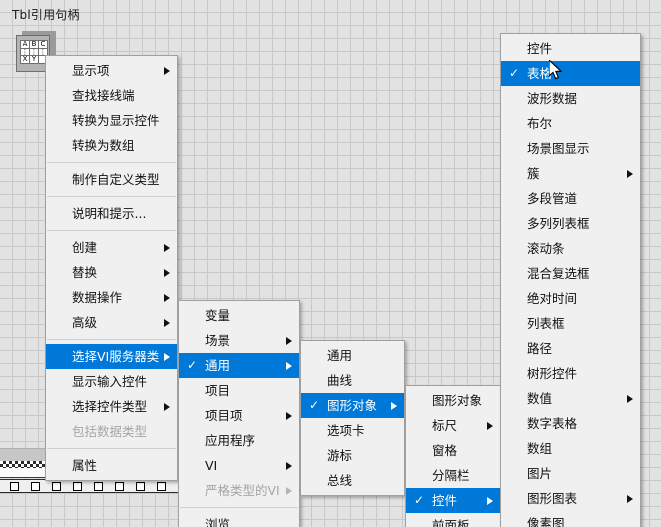 This screenshot has height=527, width=661. Describe the element at coordinates (352, 355) in the screenshot. I see `menu-item: 通用` at that location.